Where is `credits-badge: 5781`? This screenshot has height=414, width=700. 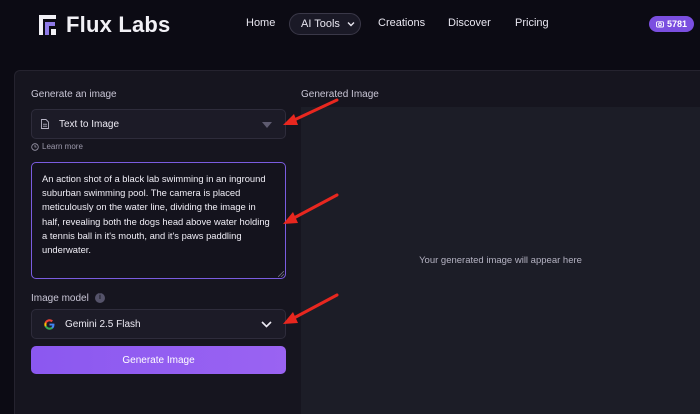
credits-badge: 5781 is located at coordinates (671, 24).